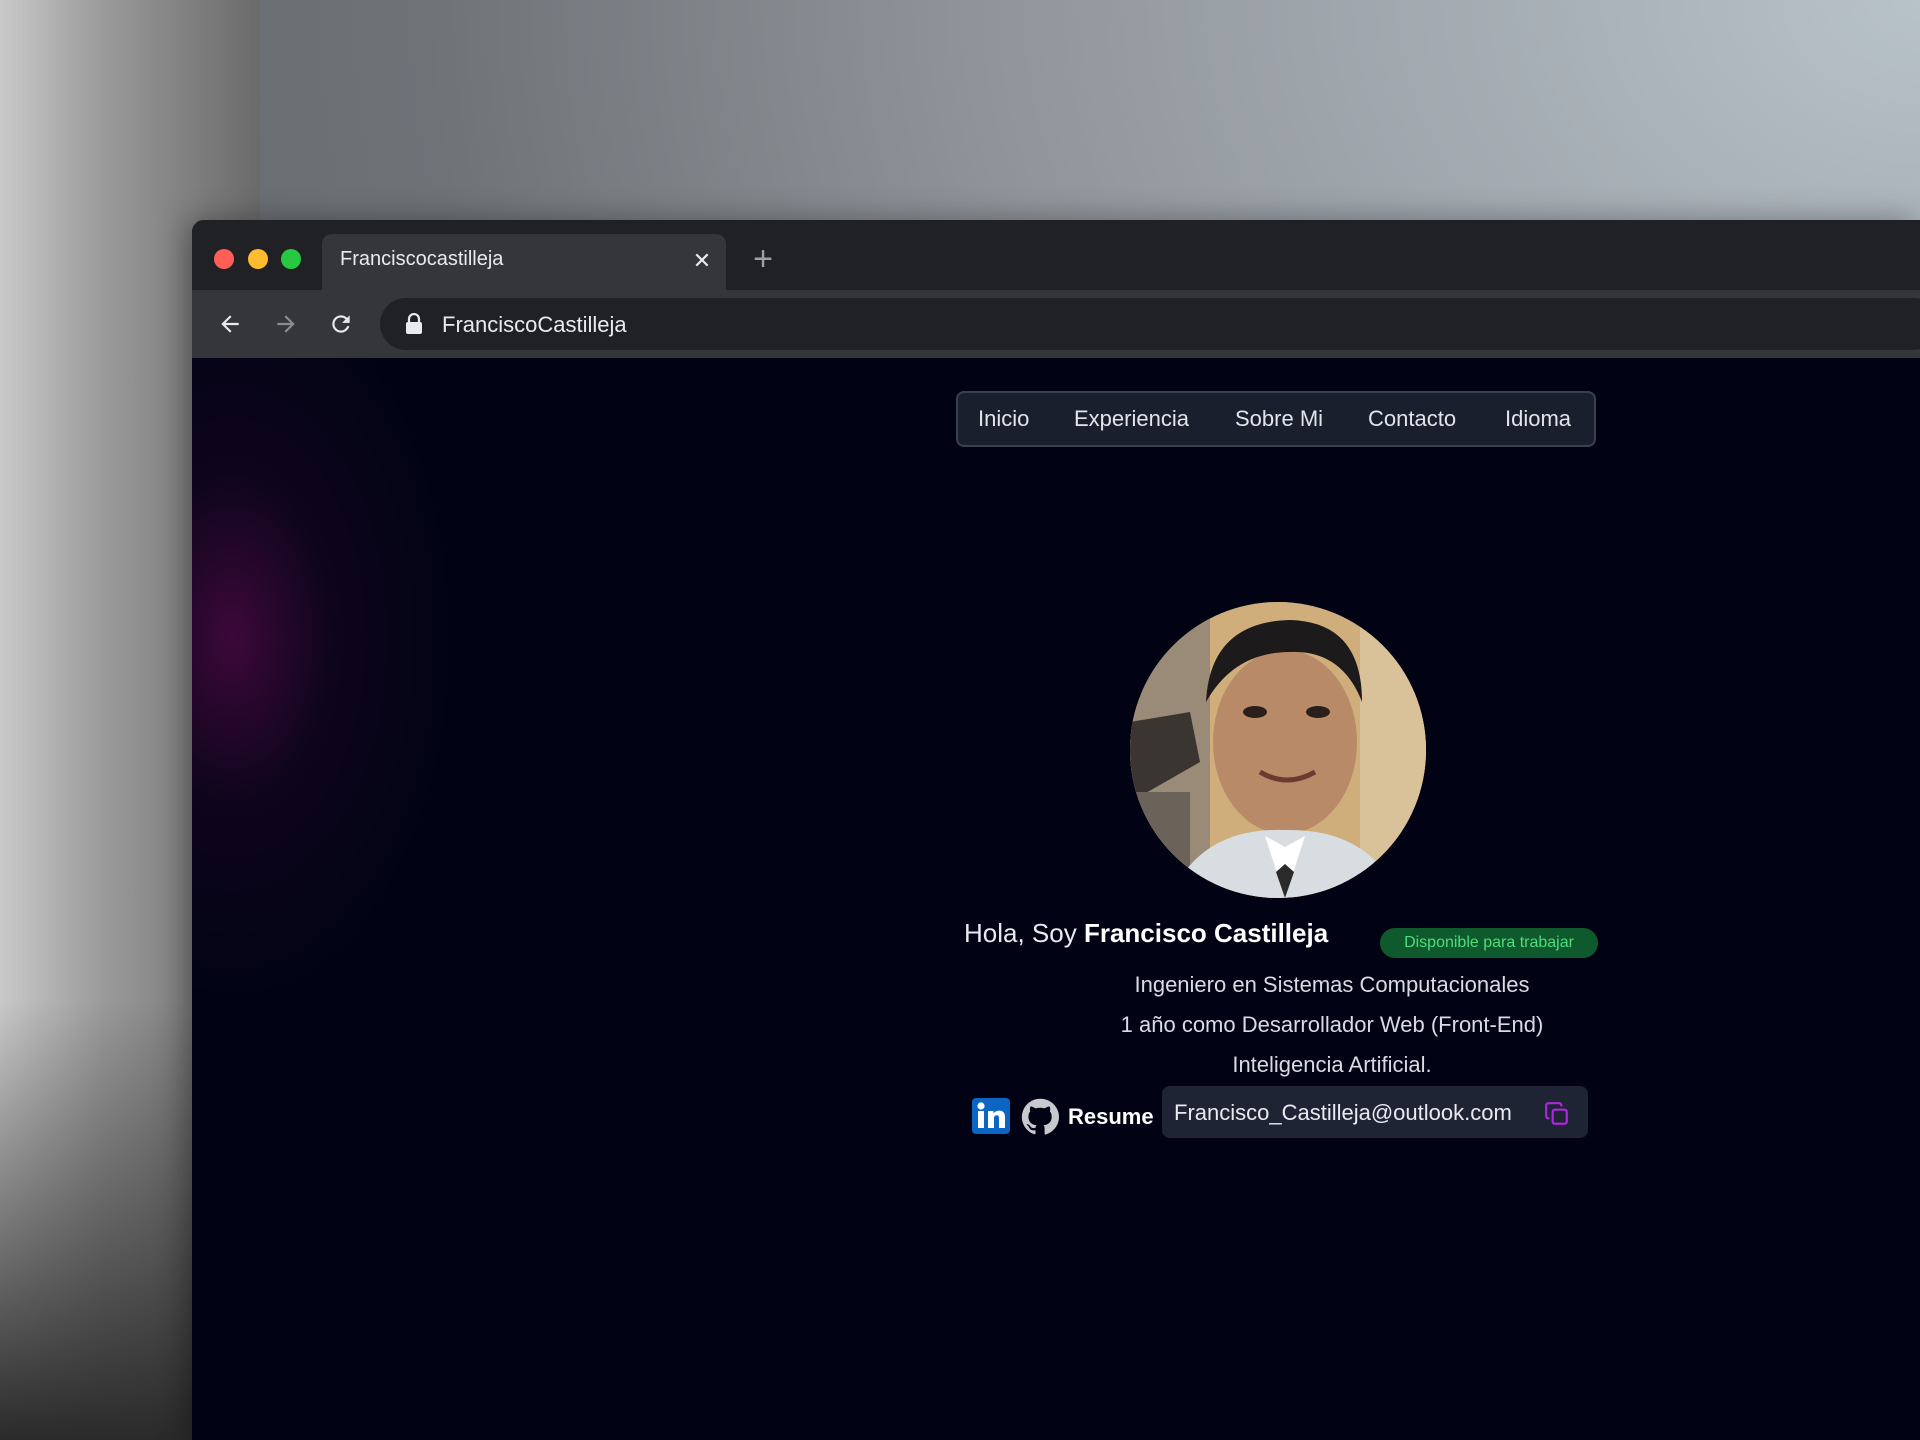  I want to click on maximize-window-button, so click(291, 259).